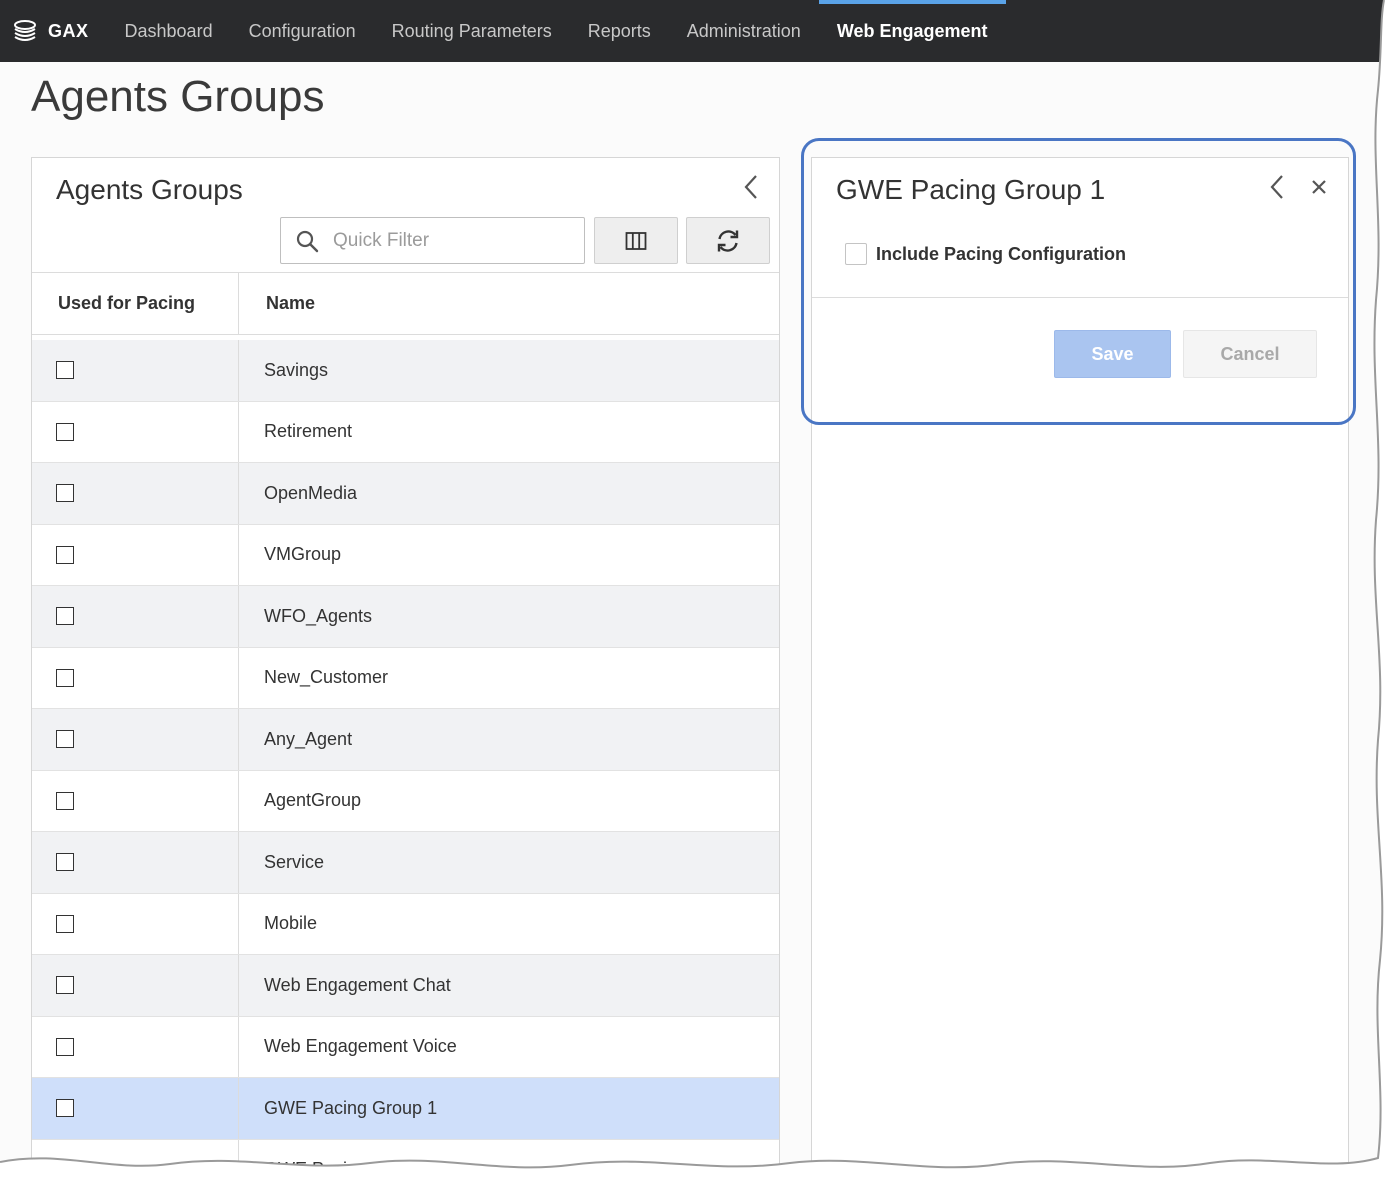 Image resolution: width=1400 pixels, height=1191 pixels. Describe the element at coordinates (277, 303) in the screenshot. I see `column-header-name: Name` at that location.